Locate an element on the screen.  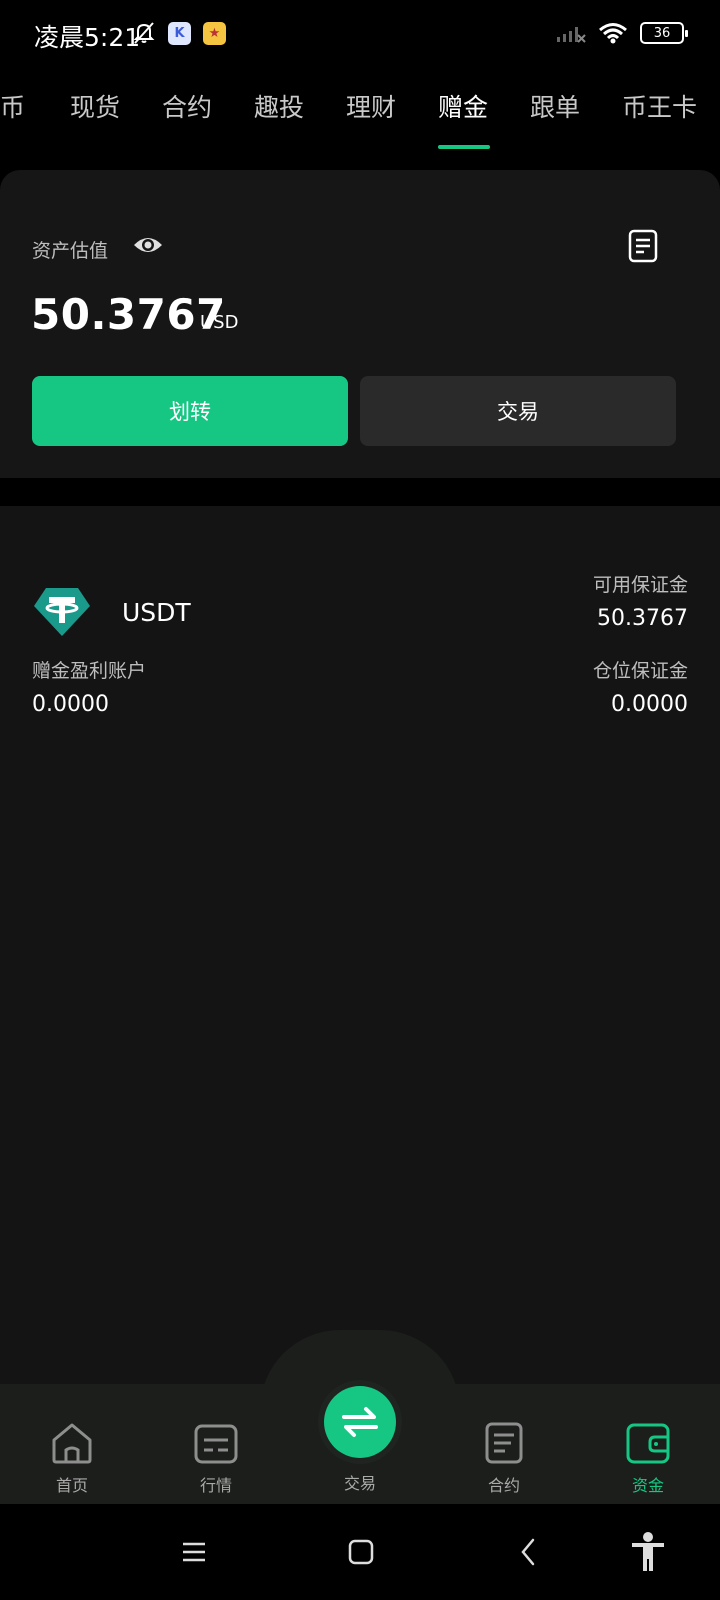
status-notification-icons: K ★ is located at coordinates (179, 33).